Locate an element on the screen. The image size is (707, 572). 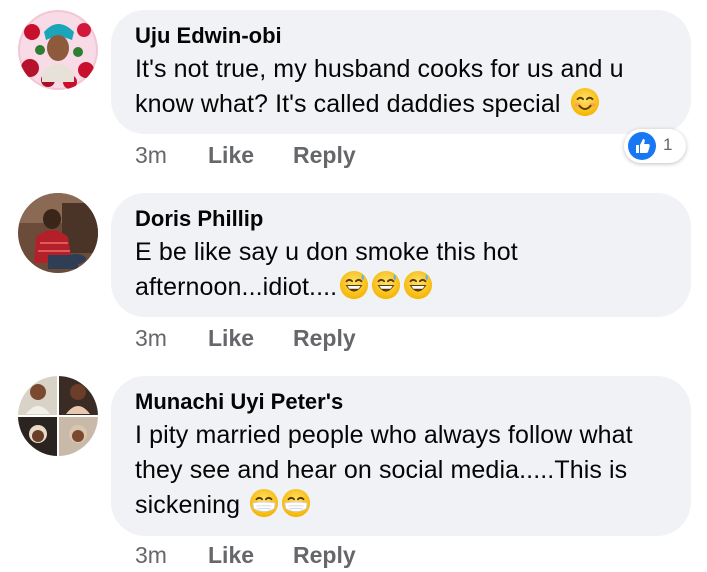
reaction-count: 1 is located at coordinates (668, 144).